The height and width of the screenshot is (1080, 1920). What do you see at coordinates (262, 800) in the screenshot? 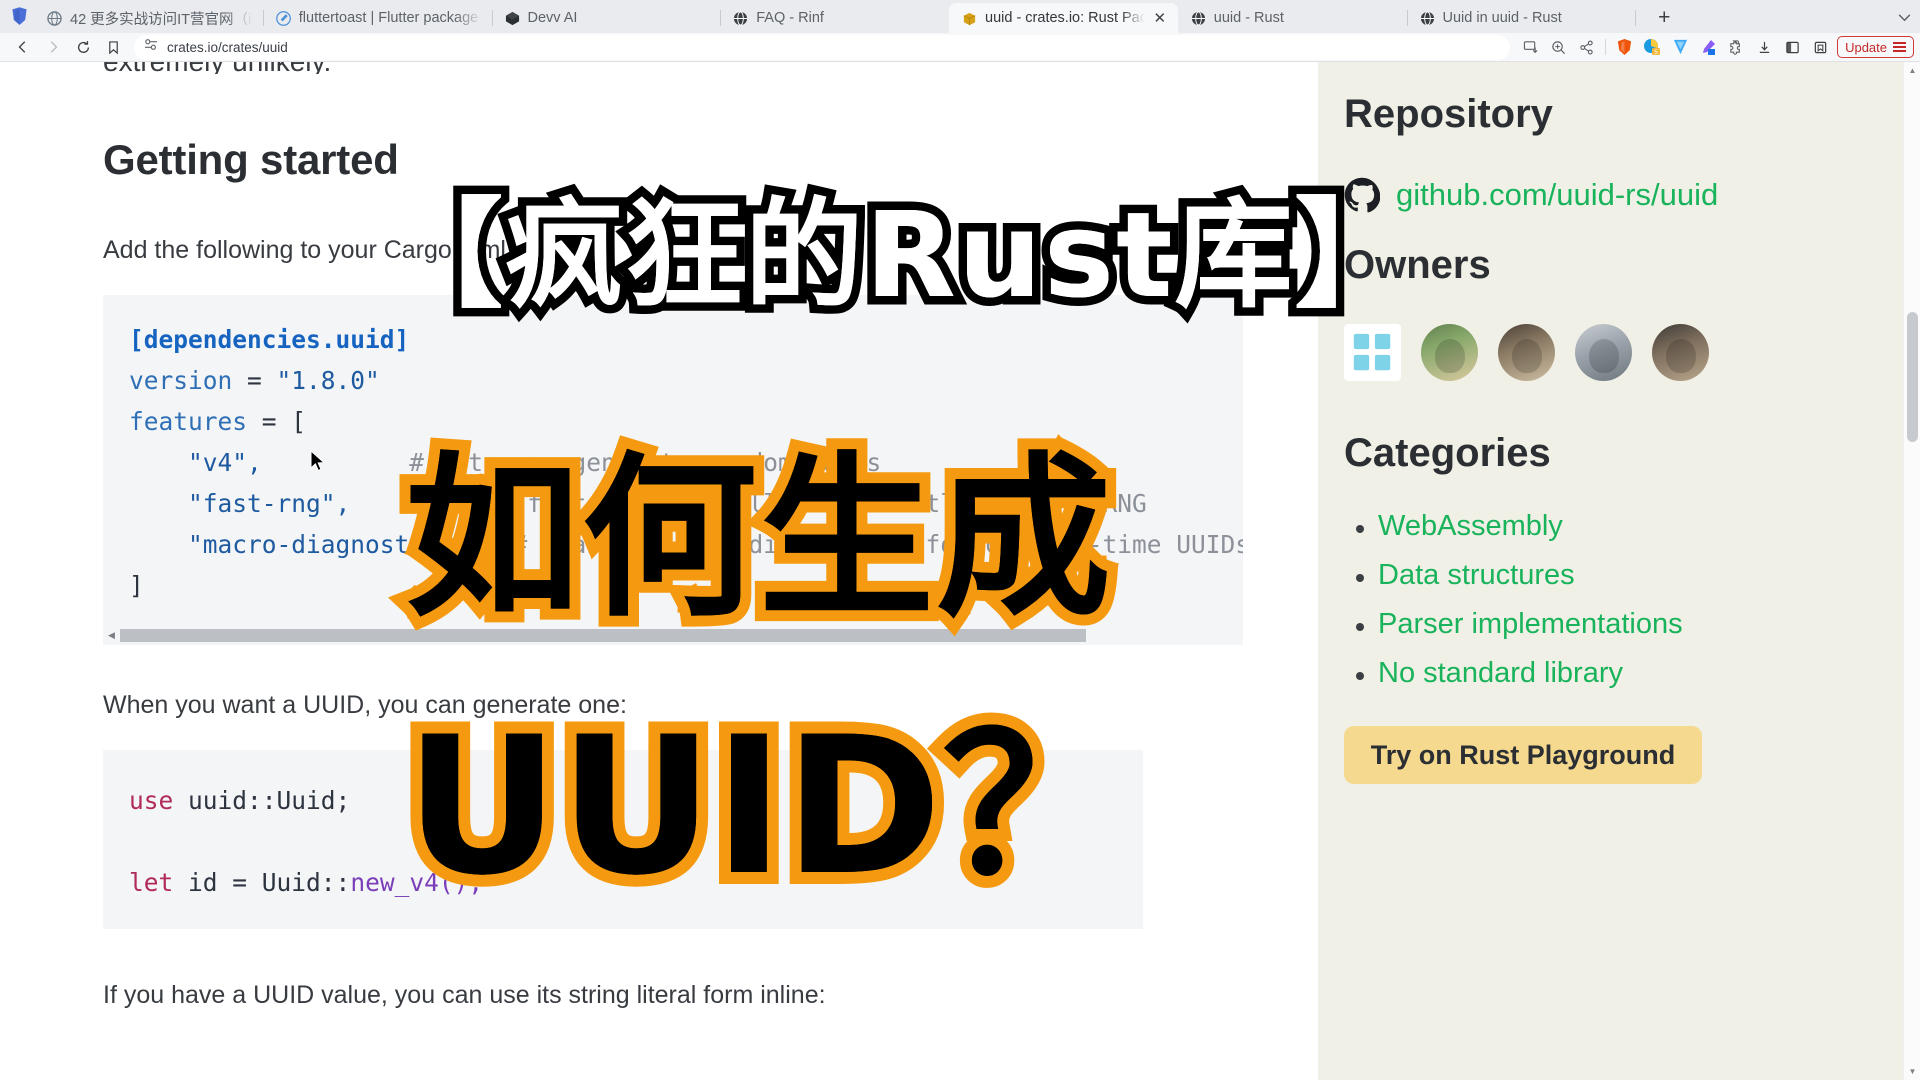
I see `rust-use-path: uuid::Uuid;` at bounding box center [262, 800].